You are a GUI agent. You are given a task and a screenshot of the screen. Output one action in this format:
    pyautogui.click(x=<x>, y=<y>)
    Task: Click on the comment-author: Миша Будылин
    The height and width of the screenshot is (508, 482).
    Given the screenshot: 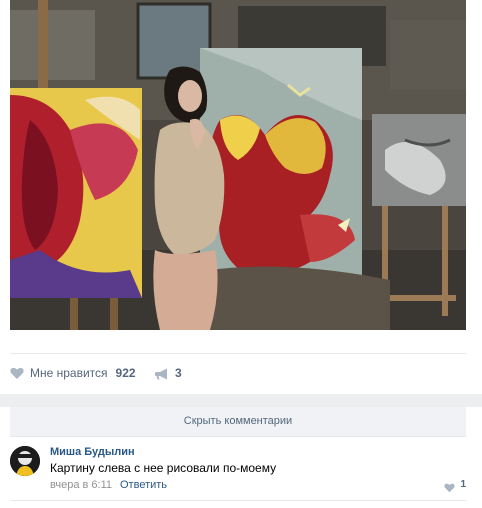 What is the action you would take?
    pyautogui.click(x=92, y=452)
    